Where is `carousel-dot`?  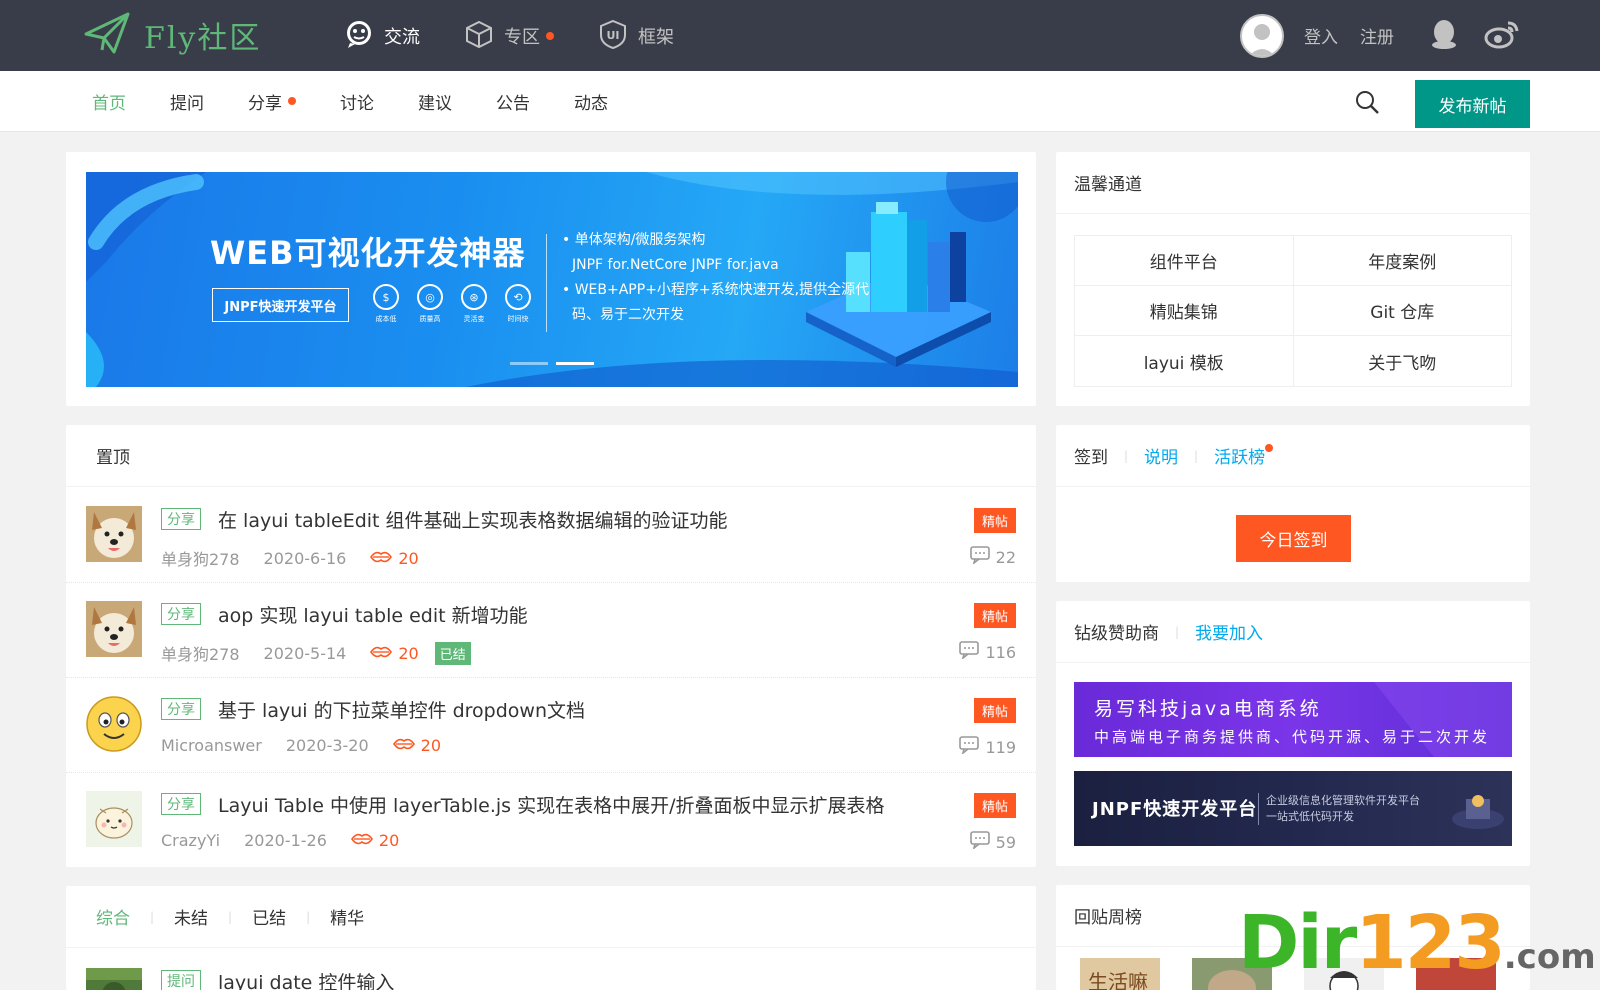
carousel-dot is located at coordinates (529, 363).